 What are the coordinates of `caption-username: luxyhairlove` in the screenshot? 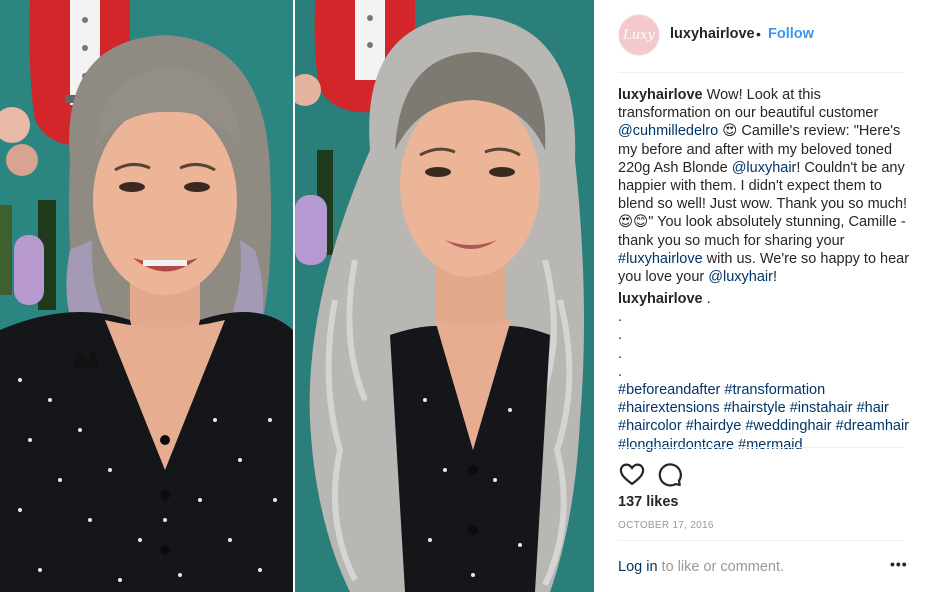 It's located at (660, 95).